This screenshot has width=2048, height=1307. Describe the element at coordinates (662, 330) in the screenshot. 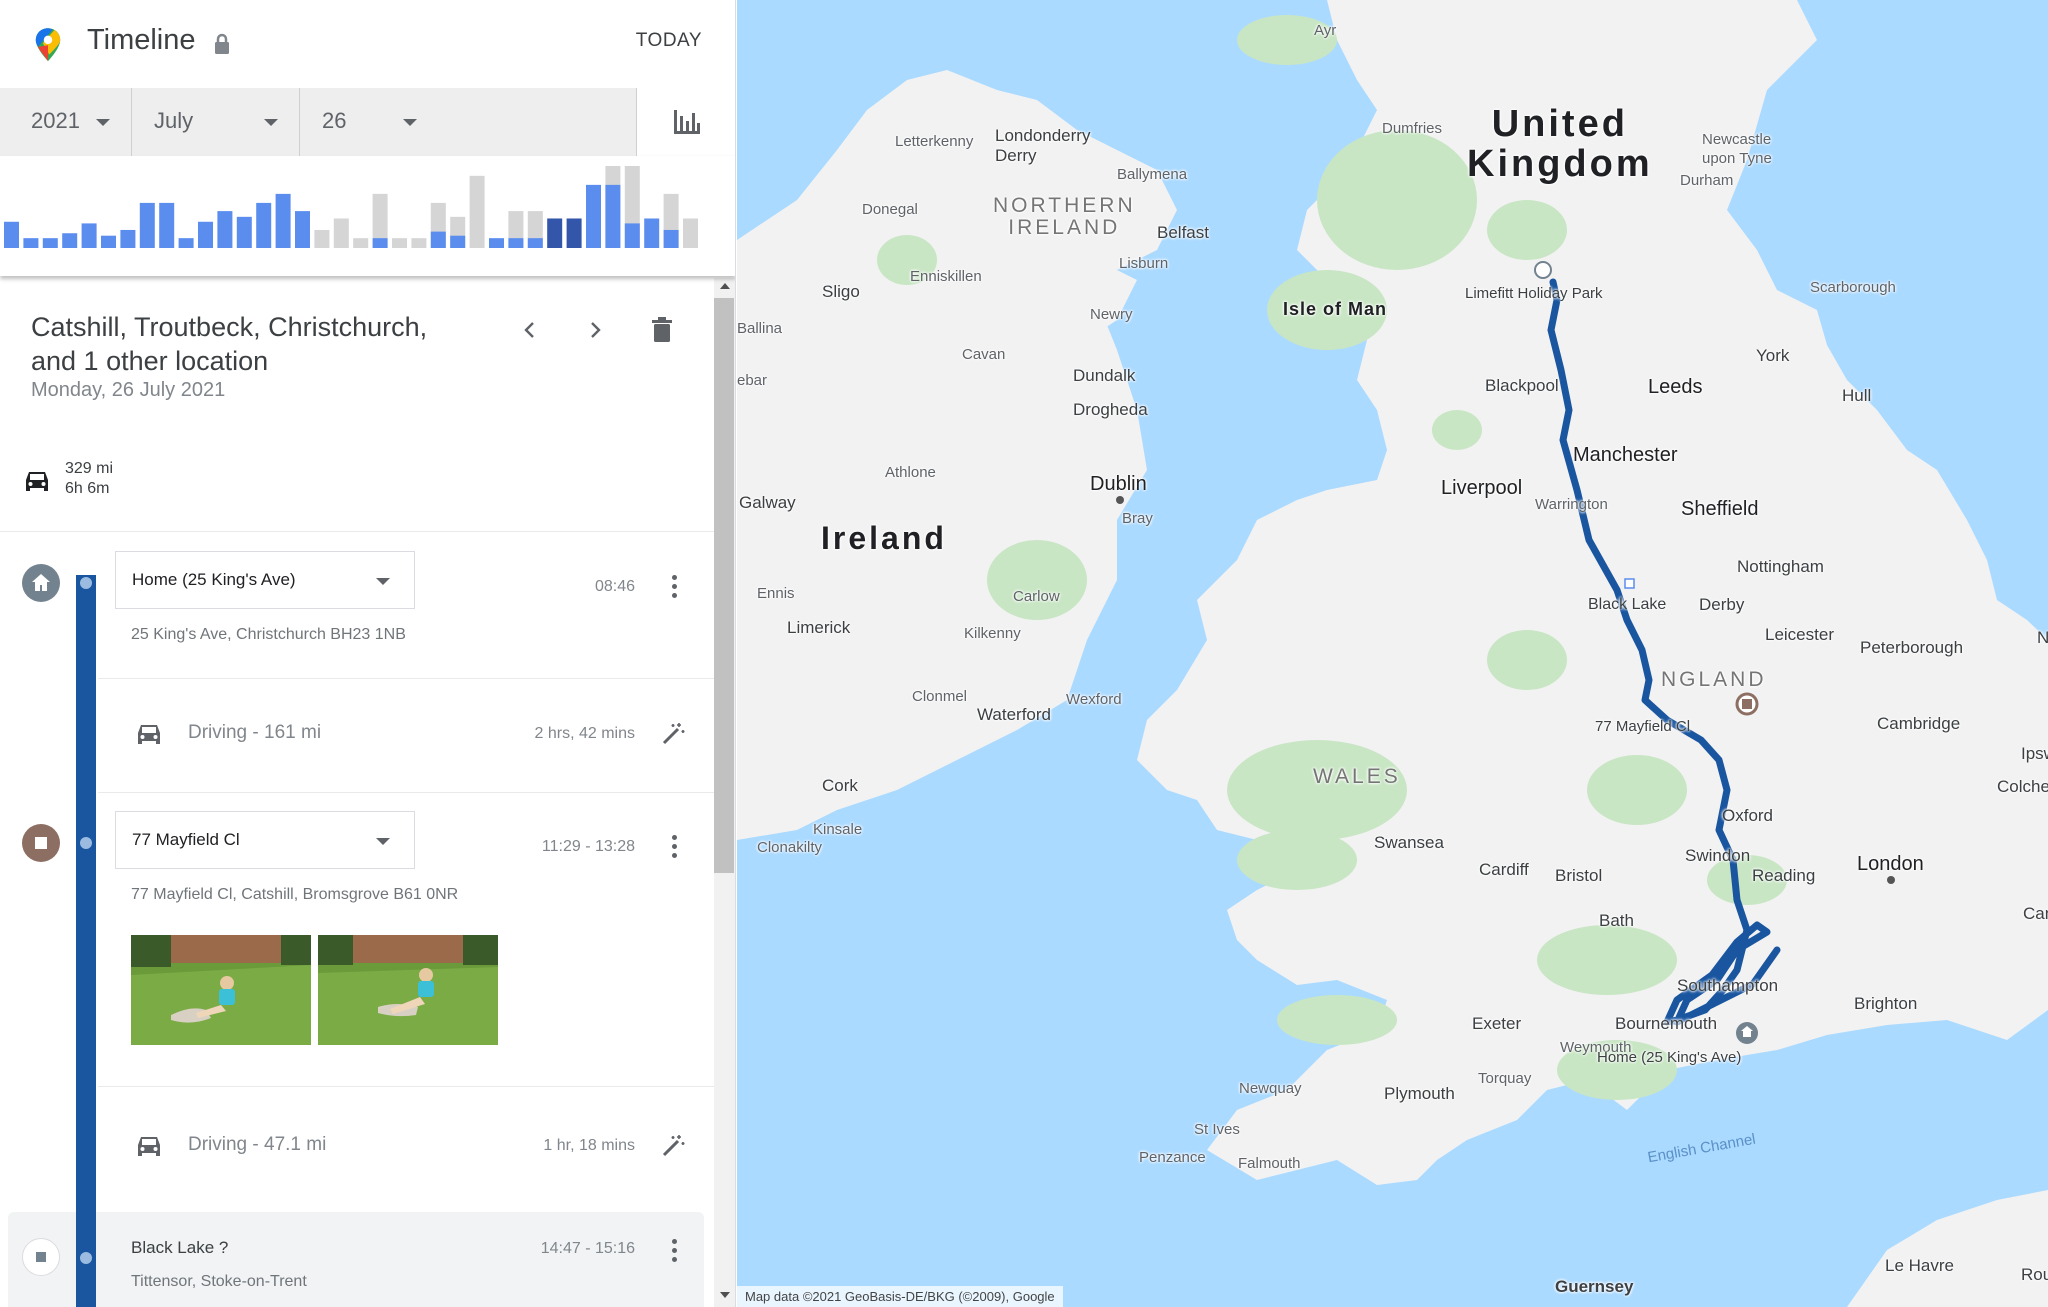

I see `trash-icon` at that location.